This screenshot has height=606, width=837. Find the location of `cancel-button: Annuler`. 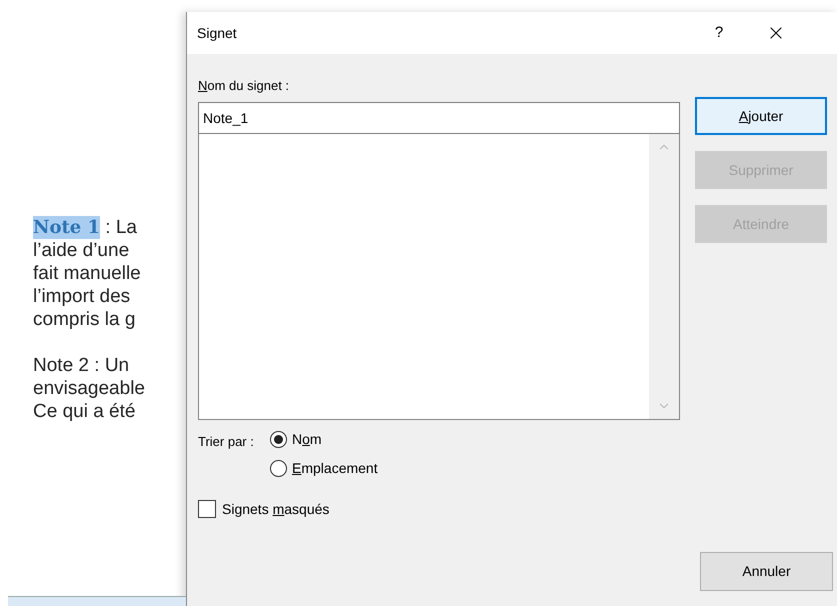

cancel-button: Annuler is located at coordinates (766, 571).